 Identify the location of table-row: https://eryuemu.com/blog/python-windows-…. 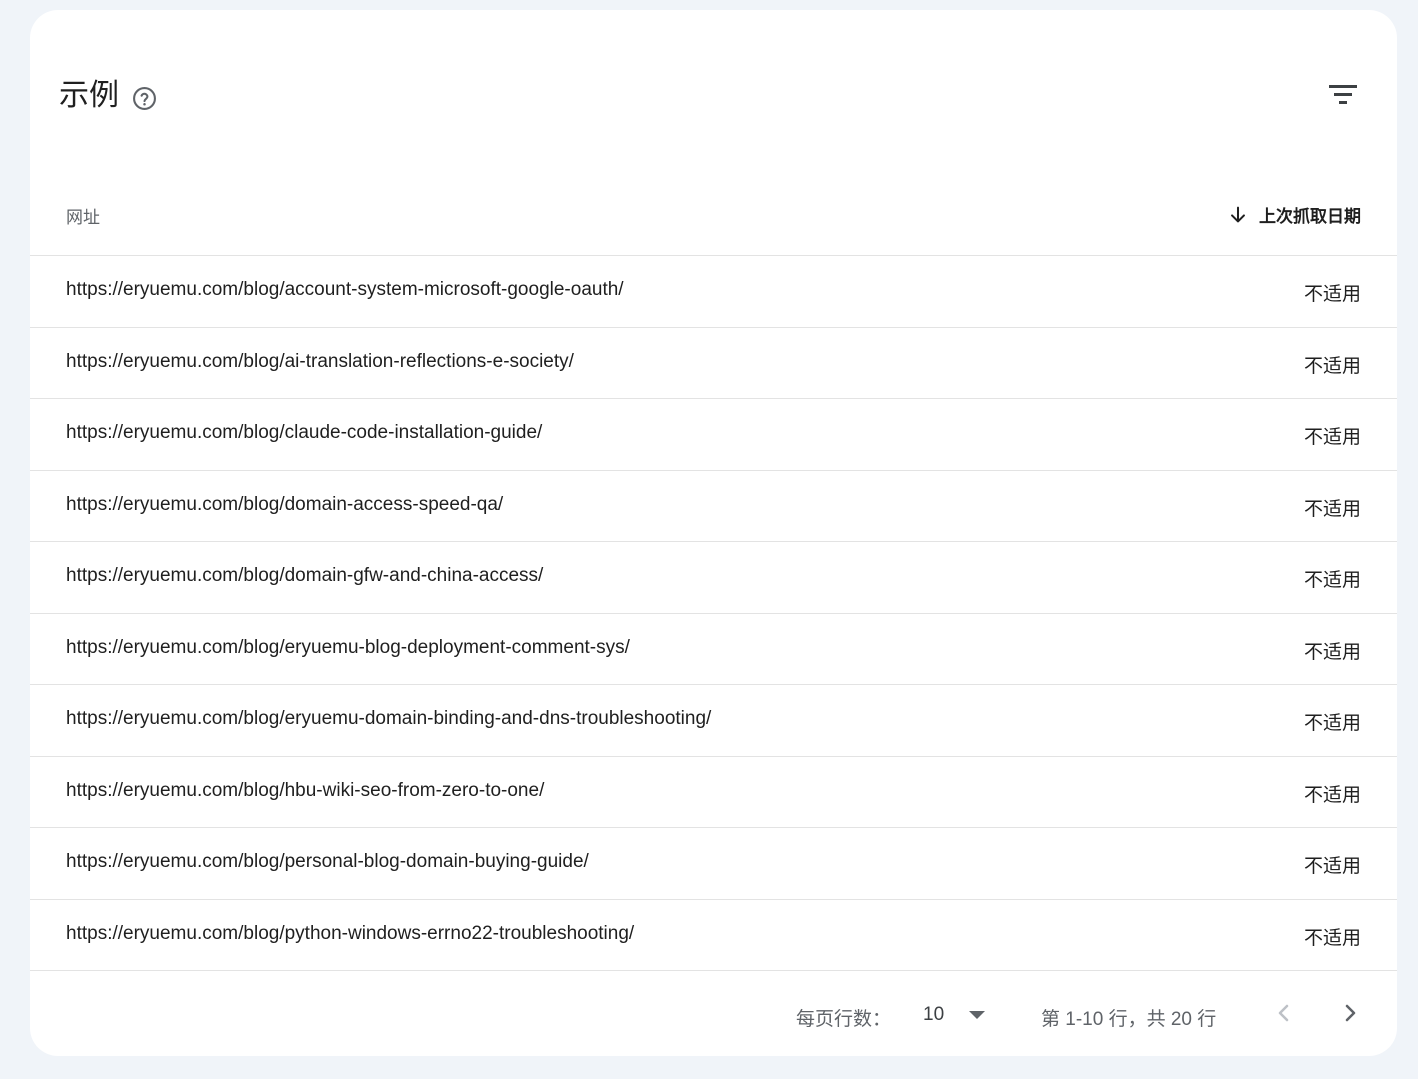
(713, 935).